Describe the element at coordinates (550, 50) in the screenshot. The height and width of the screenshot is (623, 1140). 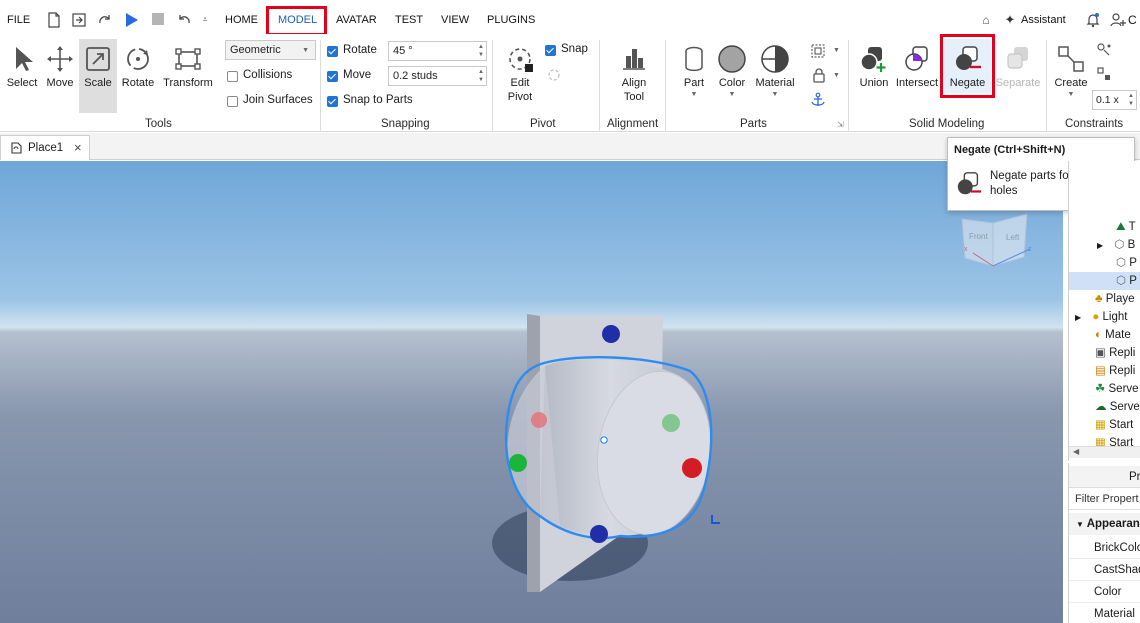
I see `pivot-snap-checkbox` at that location.